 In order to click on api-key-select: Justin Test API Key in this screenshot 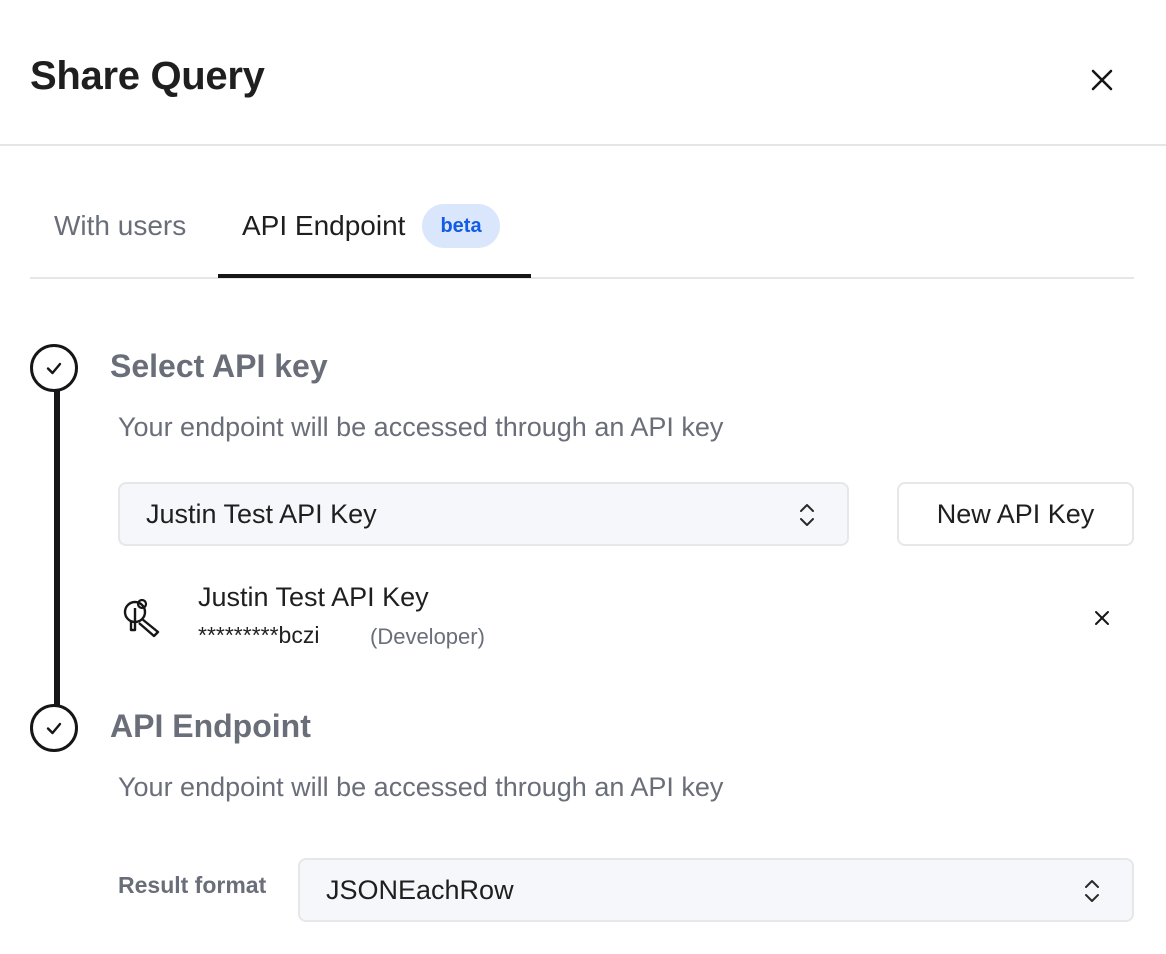, I will do `click(483, 514)`.